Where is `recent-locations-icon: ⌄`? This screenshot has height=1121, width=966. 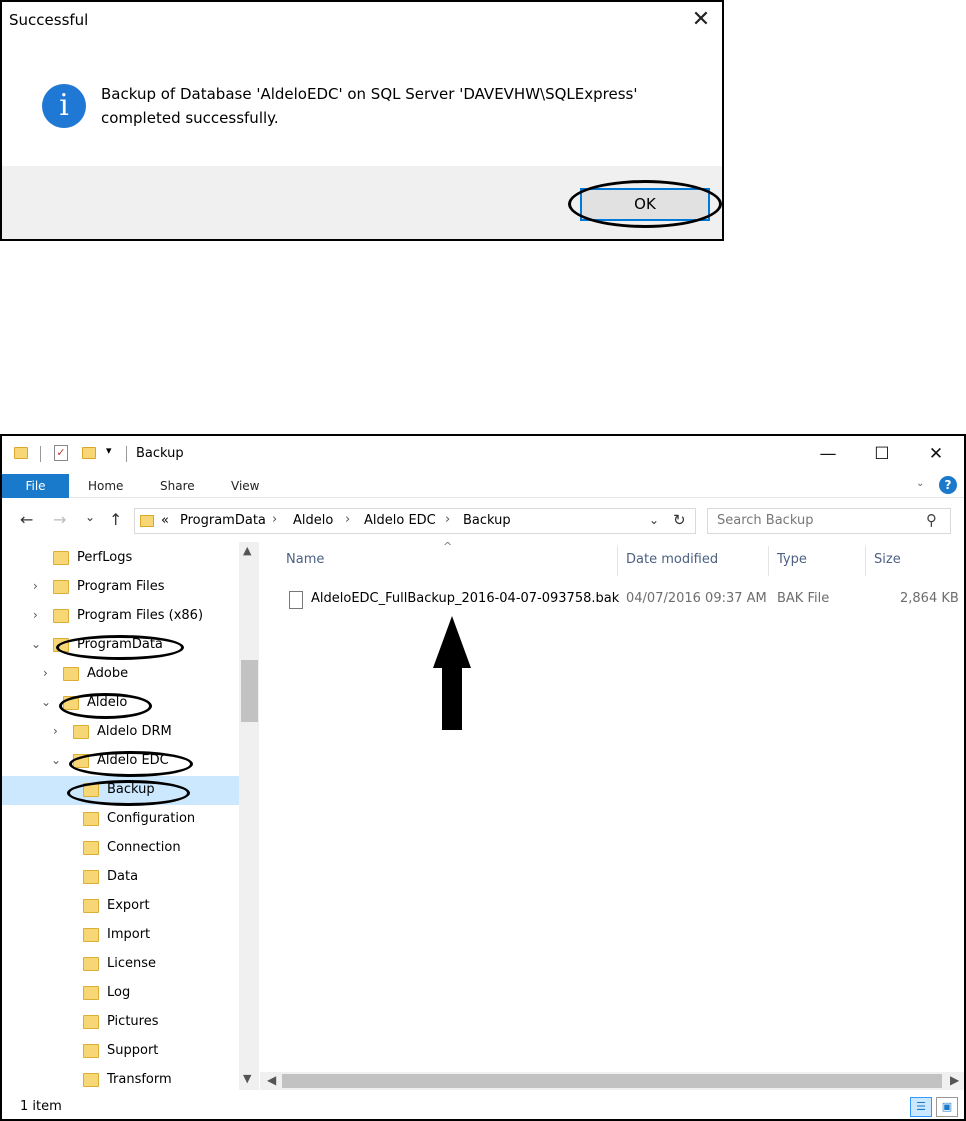 recent-locations-icon: ⌄ is located at coordinates (90, 517).